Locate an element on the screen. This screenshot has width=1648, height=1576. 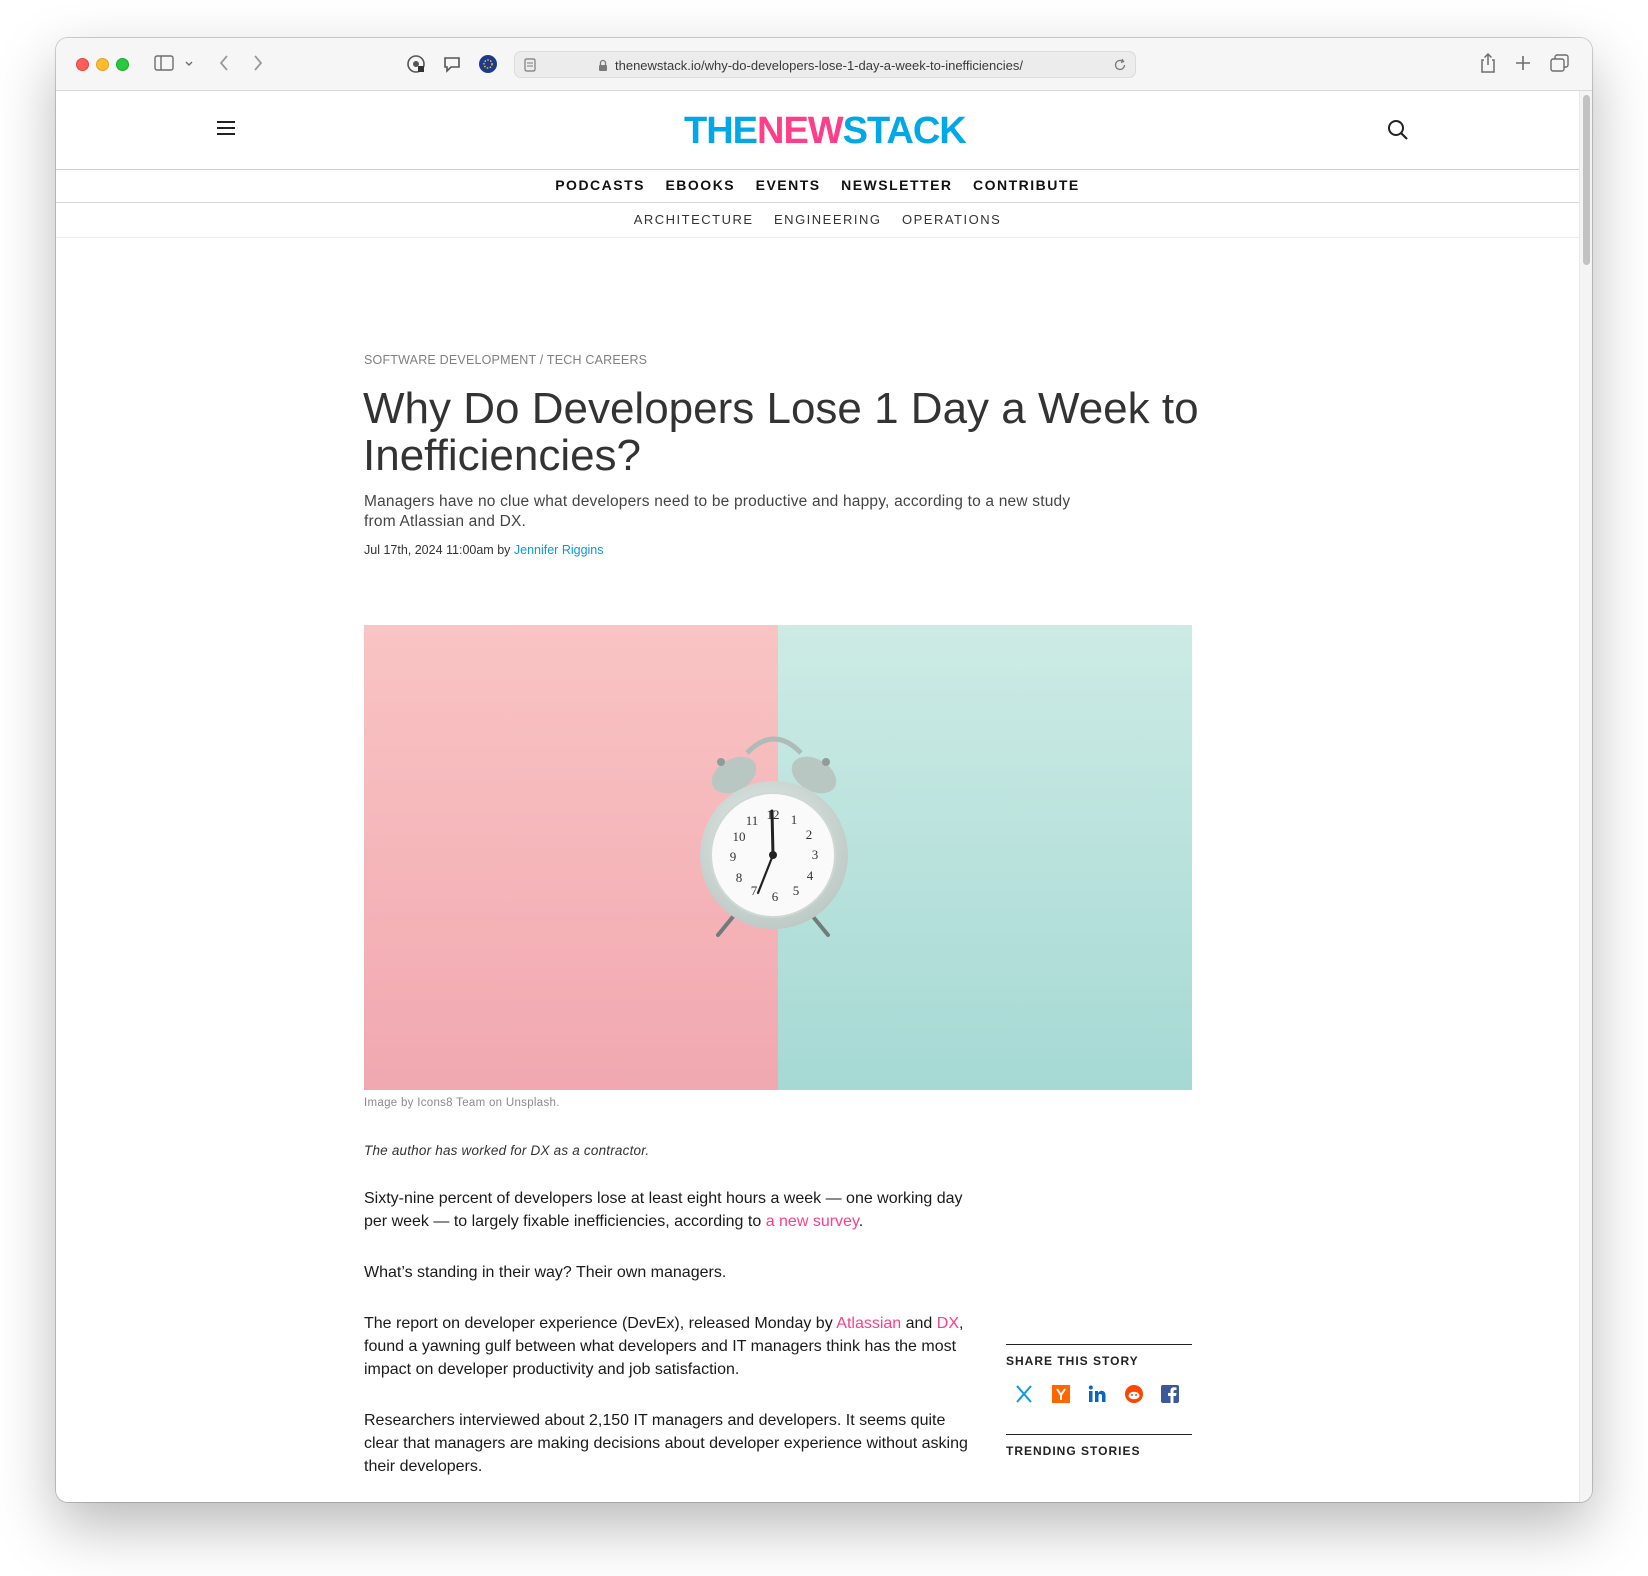
facebook-icon is located at coordinates (1170, 1394).